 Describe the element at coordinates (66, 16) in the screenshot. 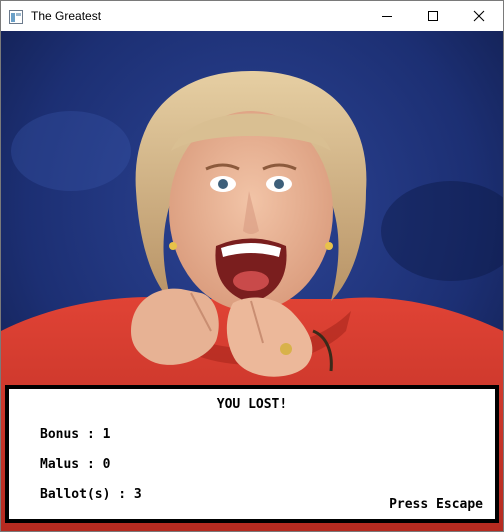

I see `window-title: The Greatest` at that location.